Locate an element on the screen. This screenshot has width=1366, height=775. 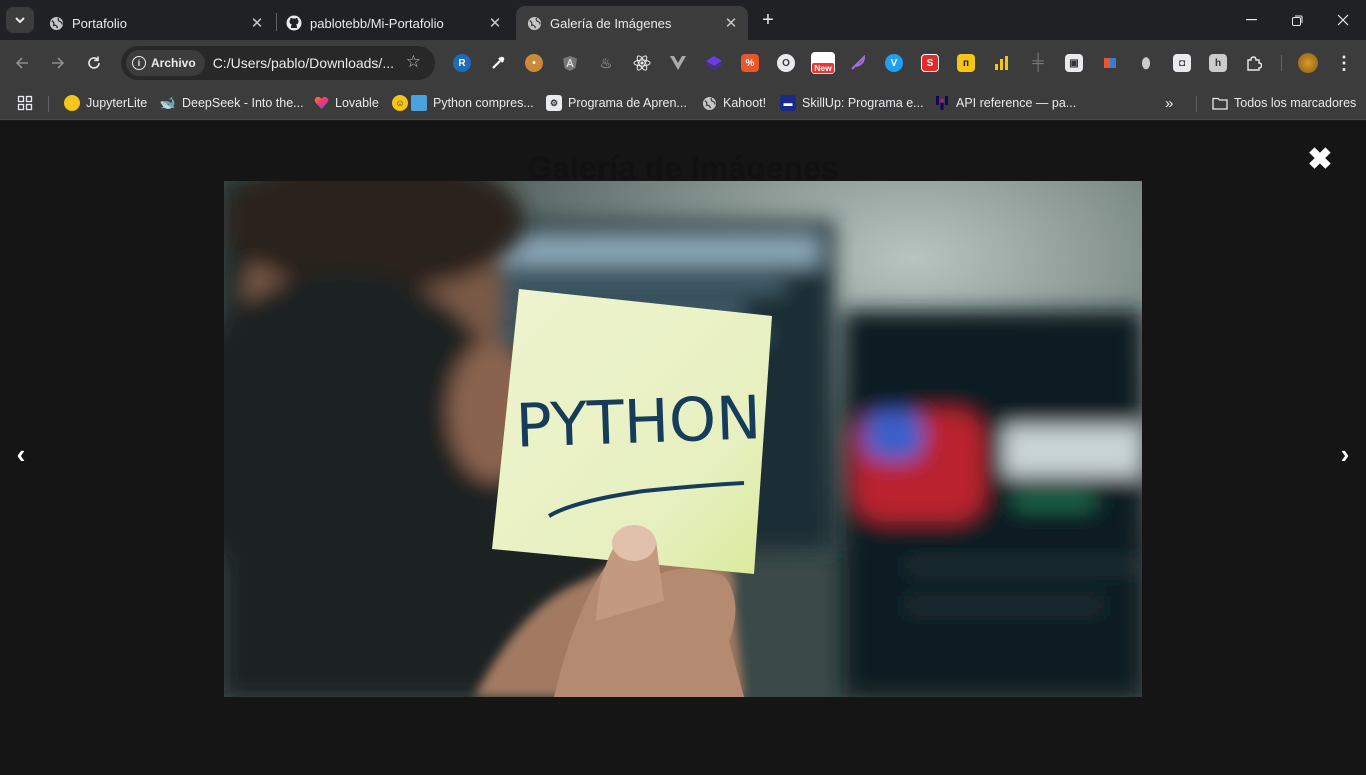
extension-r-icon: R is located at coordinates (462, 63).